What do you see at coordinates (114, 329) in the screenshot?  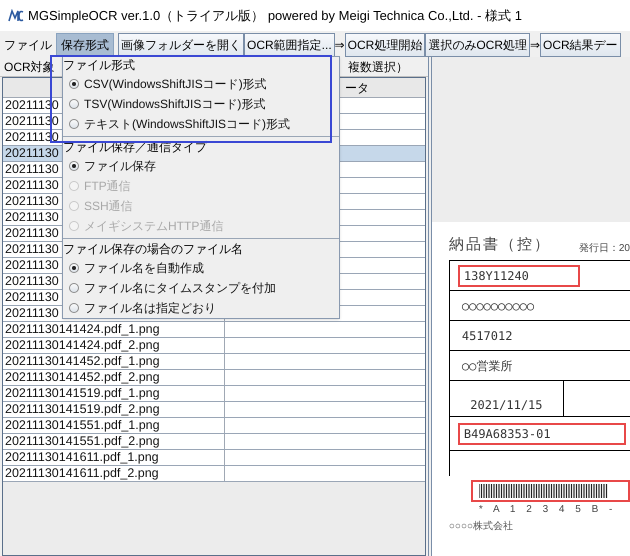 I see `table-cell: 20211130141424.pdf_1.png` at bounding box center [114, 329].